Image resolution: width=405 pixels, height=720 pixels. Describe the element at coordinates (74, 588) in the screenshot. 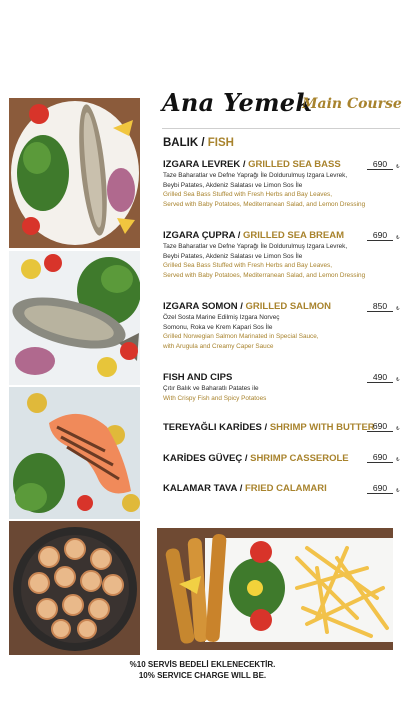

I see `shrimp-casserole-photo` at that location.